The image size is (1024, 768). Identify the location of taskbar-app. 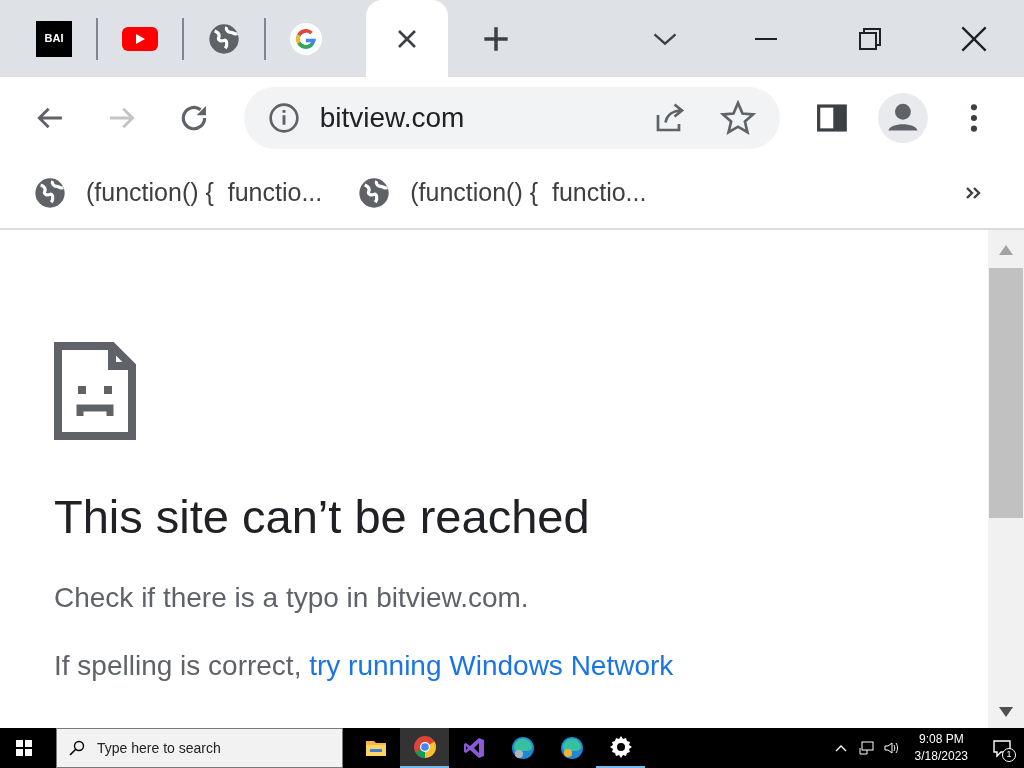
(424, 748).